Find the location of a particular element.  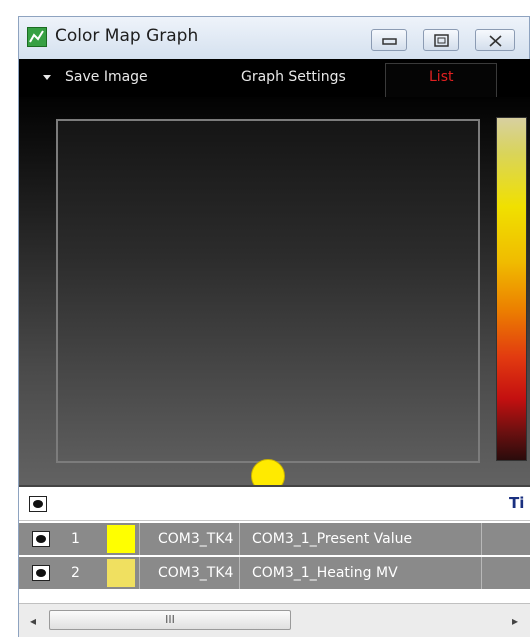

minimize-icon is located at coordinates (389, 41).